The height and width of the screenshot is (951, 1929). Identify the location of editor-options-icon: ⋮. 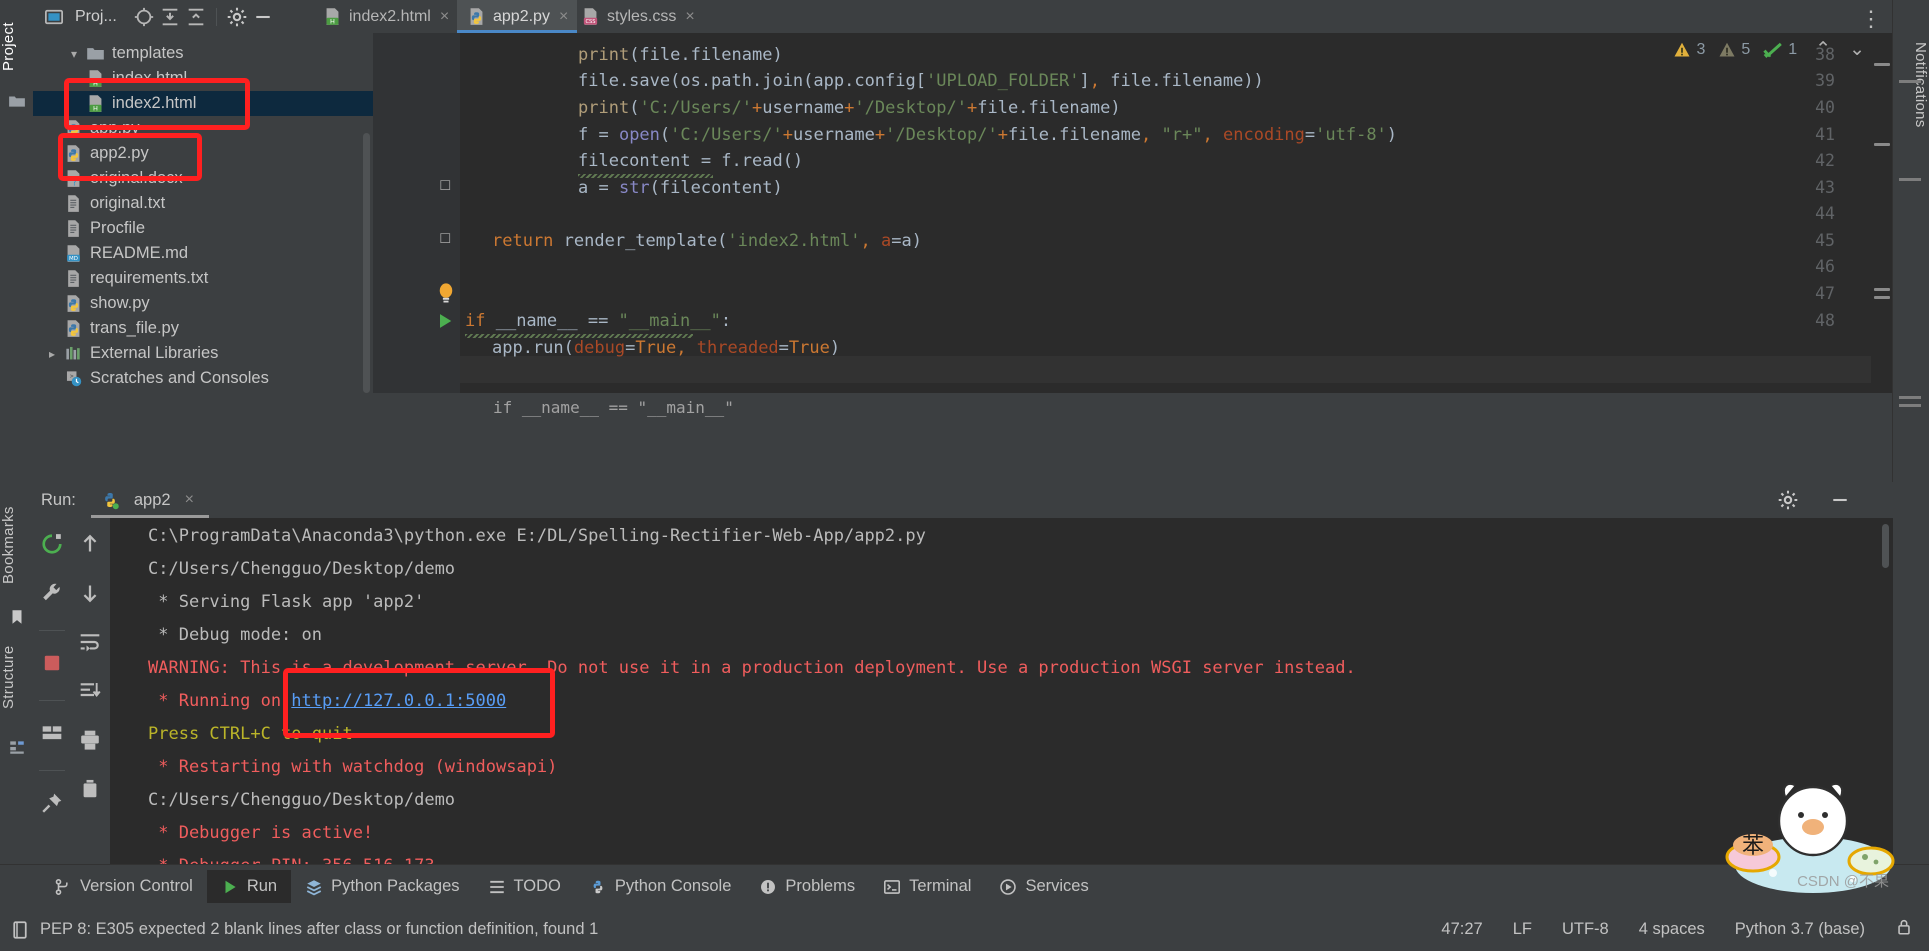
(1871, 19).